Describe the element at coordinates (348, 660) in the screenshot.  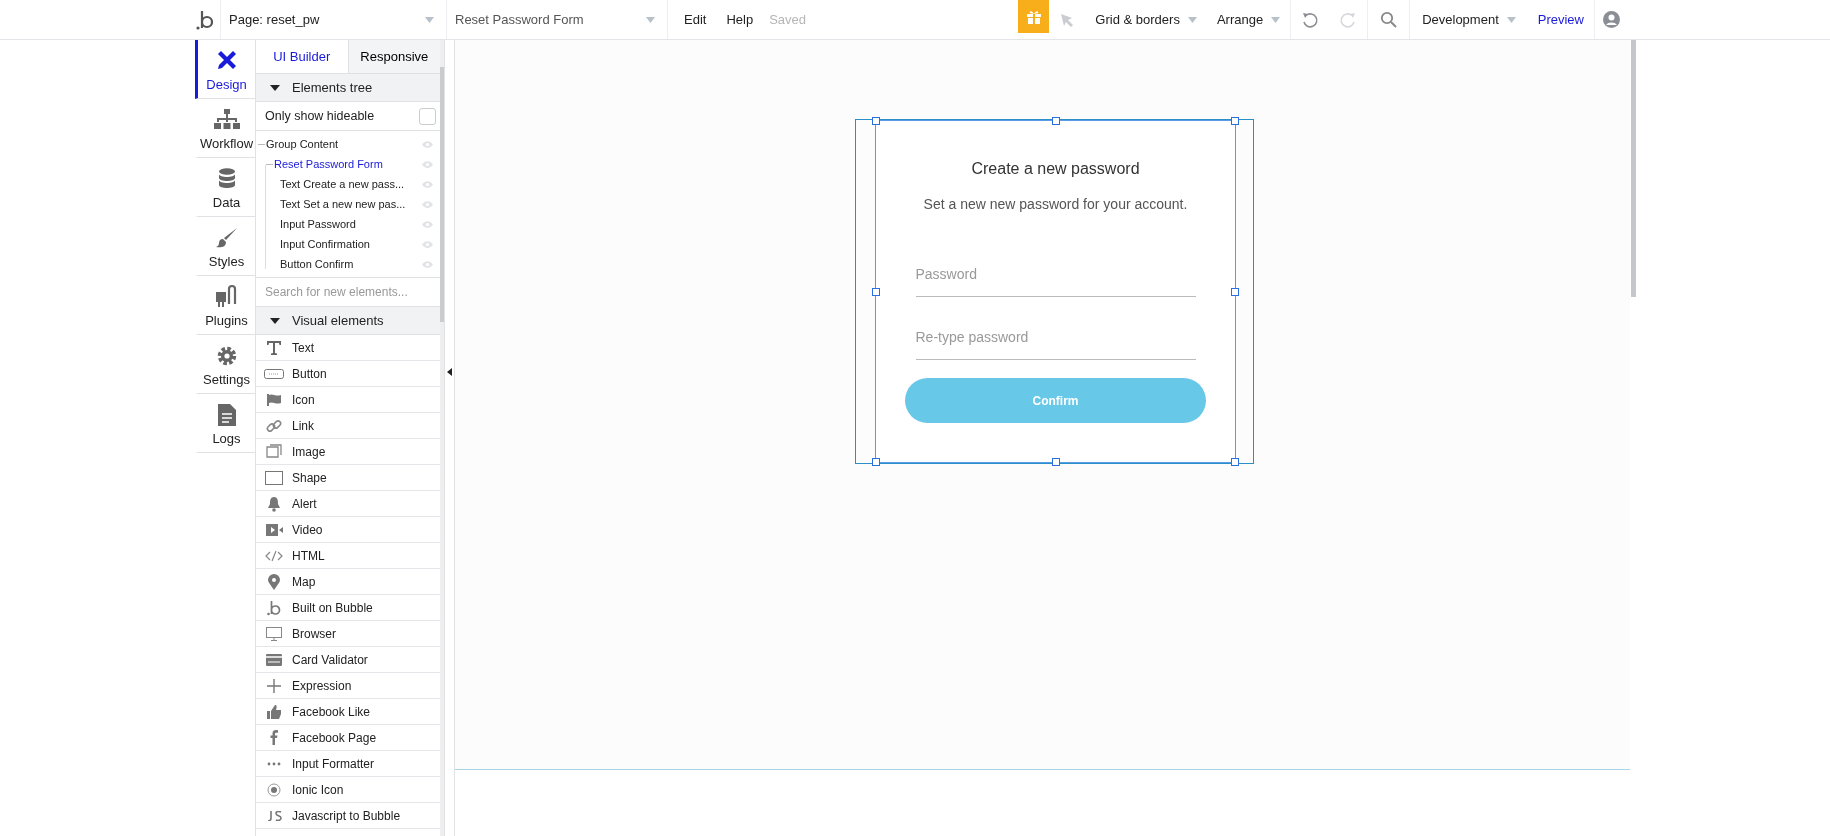
I see `element-item: Card Validator` at that location.